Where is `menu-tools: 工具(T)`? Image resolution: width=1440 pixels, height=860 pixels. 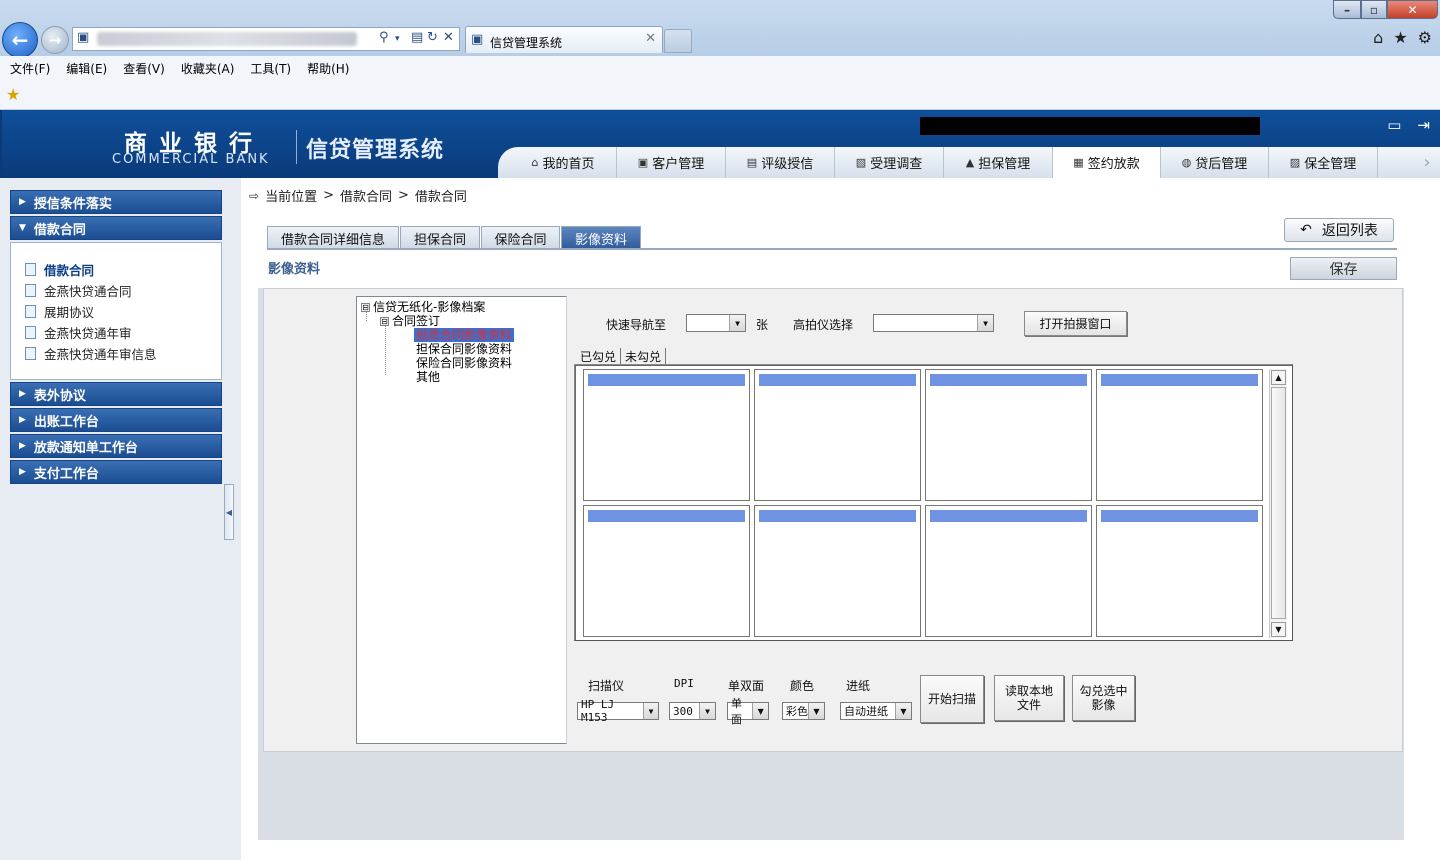 menu-tools: 工具(T) is located at coordinates (270, 68).